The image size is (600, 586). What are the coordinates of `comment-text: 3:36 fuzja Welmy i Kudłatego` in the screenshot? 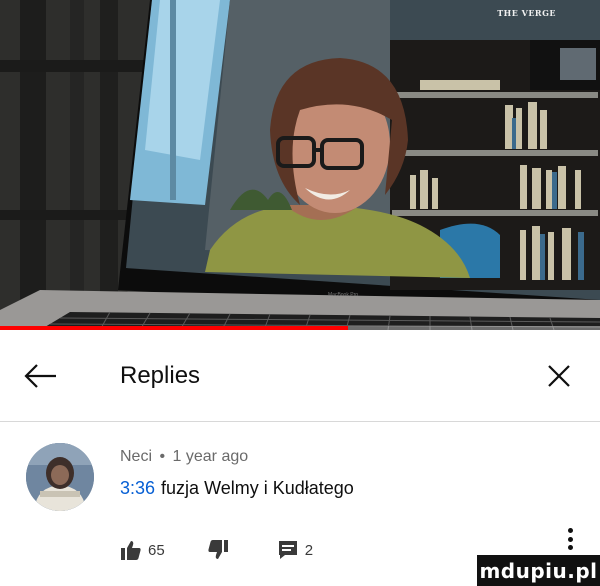 It's located at (237, 488).